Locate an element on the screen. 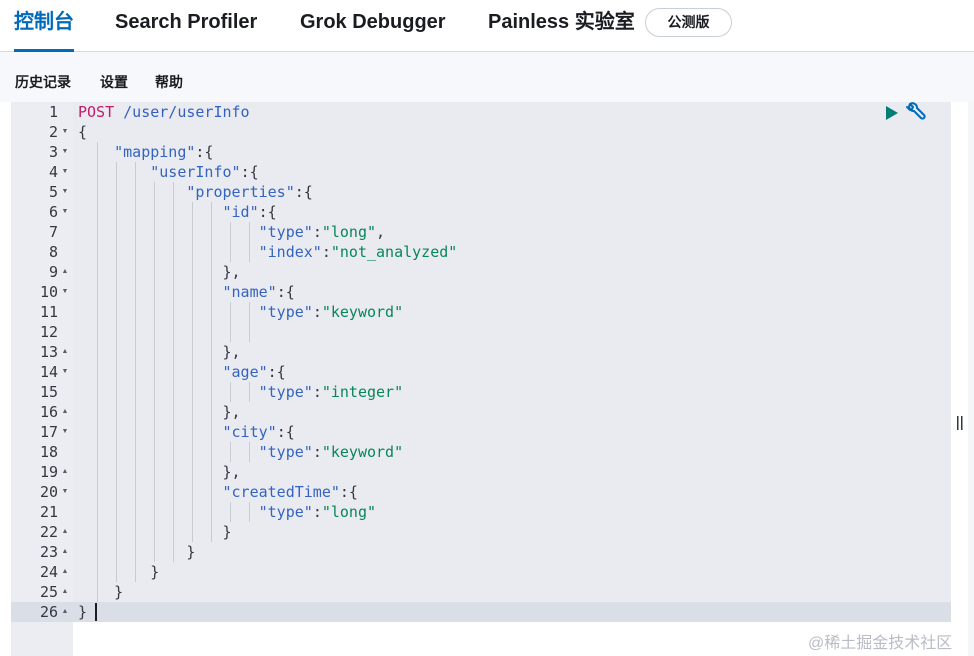  code-line: "index":"not_analyzed" is located at coordinates (358, 252).